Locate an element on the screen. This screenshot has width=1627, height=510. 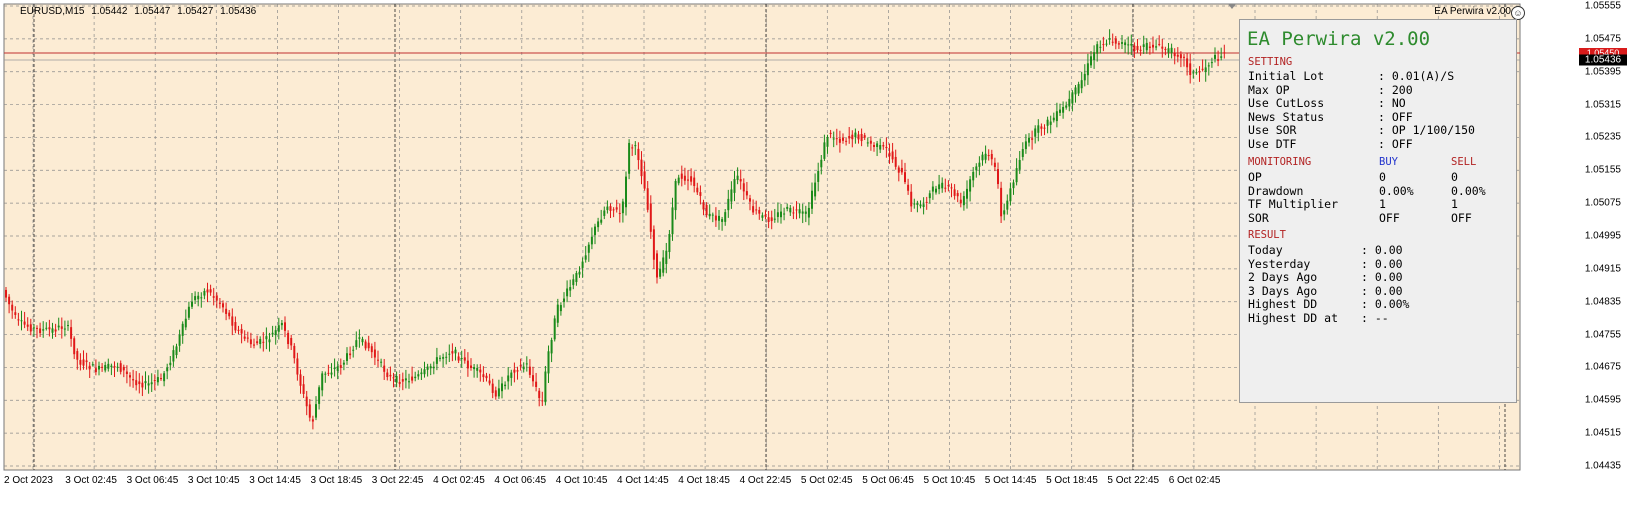
setting-value: : NO is located at coordinates (1392, 103).